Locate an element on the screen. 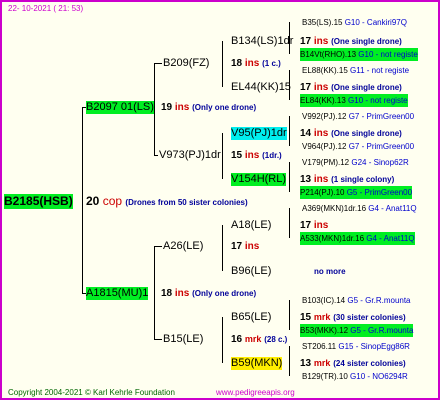 The width and height of the screenshot is (440, 400). g3-queen: V95(PJ)1dr is located at coordinates (259, 133).